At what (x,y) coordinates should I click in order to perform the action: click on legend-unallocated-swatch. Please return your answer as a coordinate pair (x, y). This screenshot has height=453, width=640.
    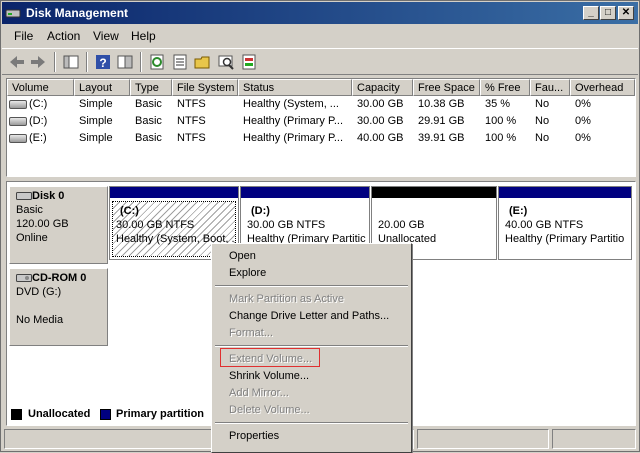
    Looking at the image, I should click on (16, 414).